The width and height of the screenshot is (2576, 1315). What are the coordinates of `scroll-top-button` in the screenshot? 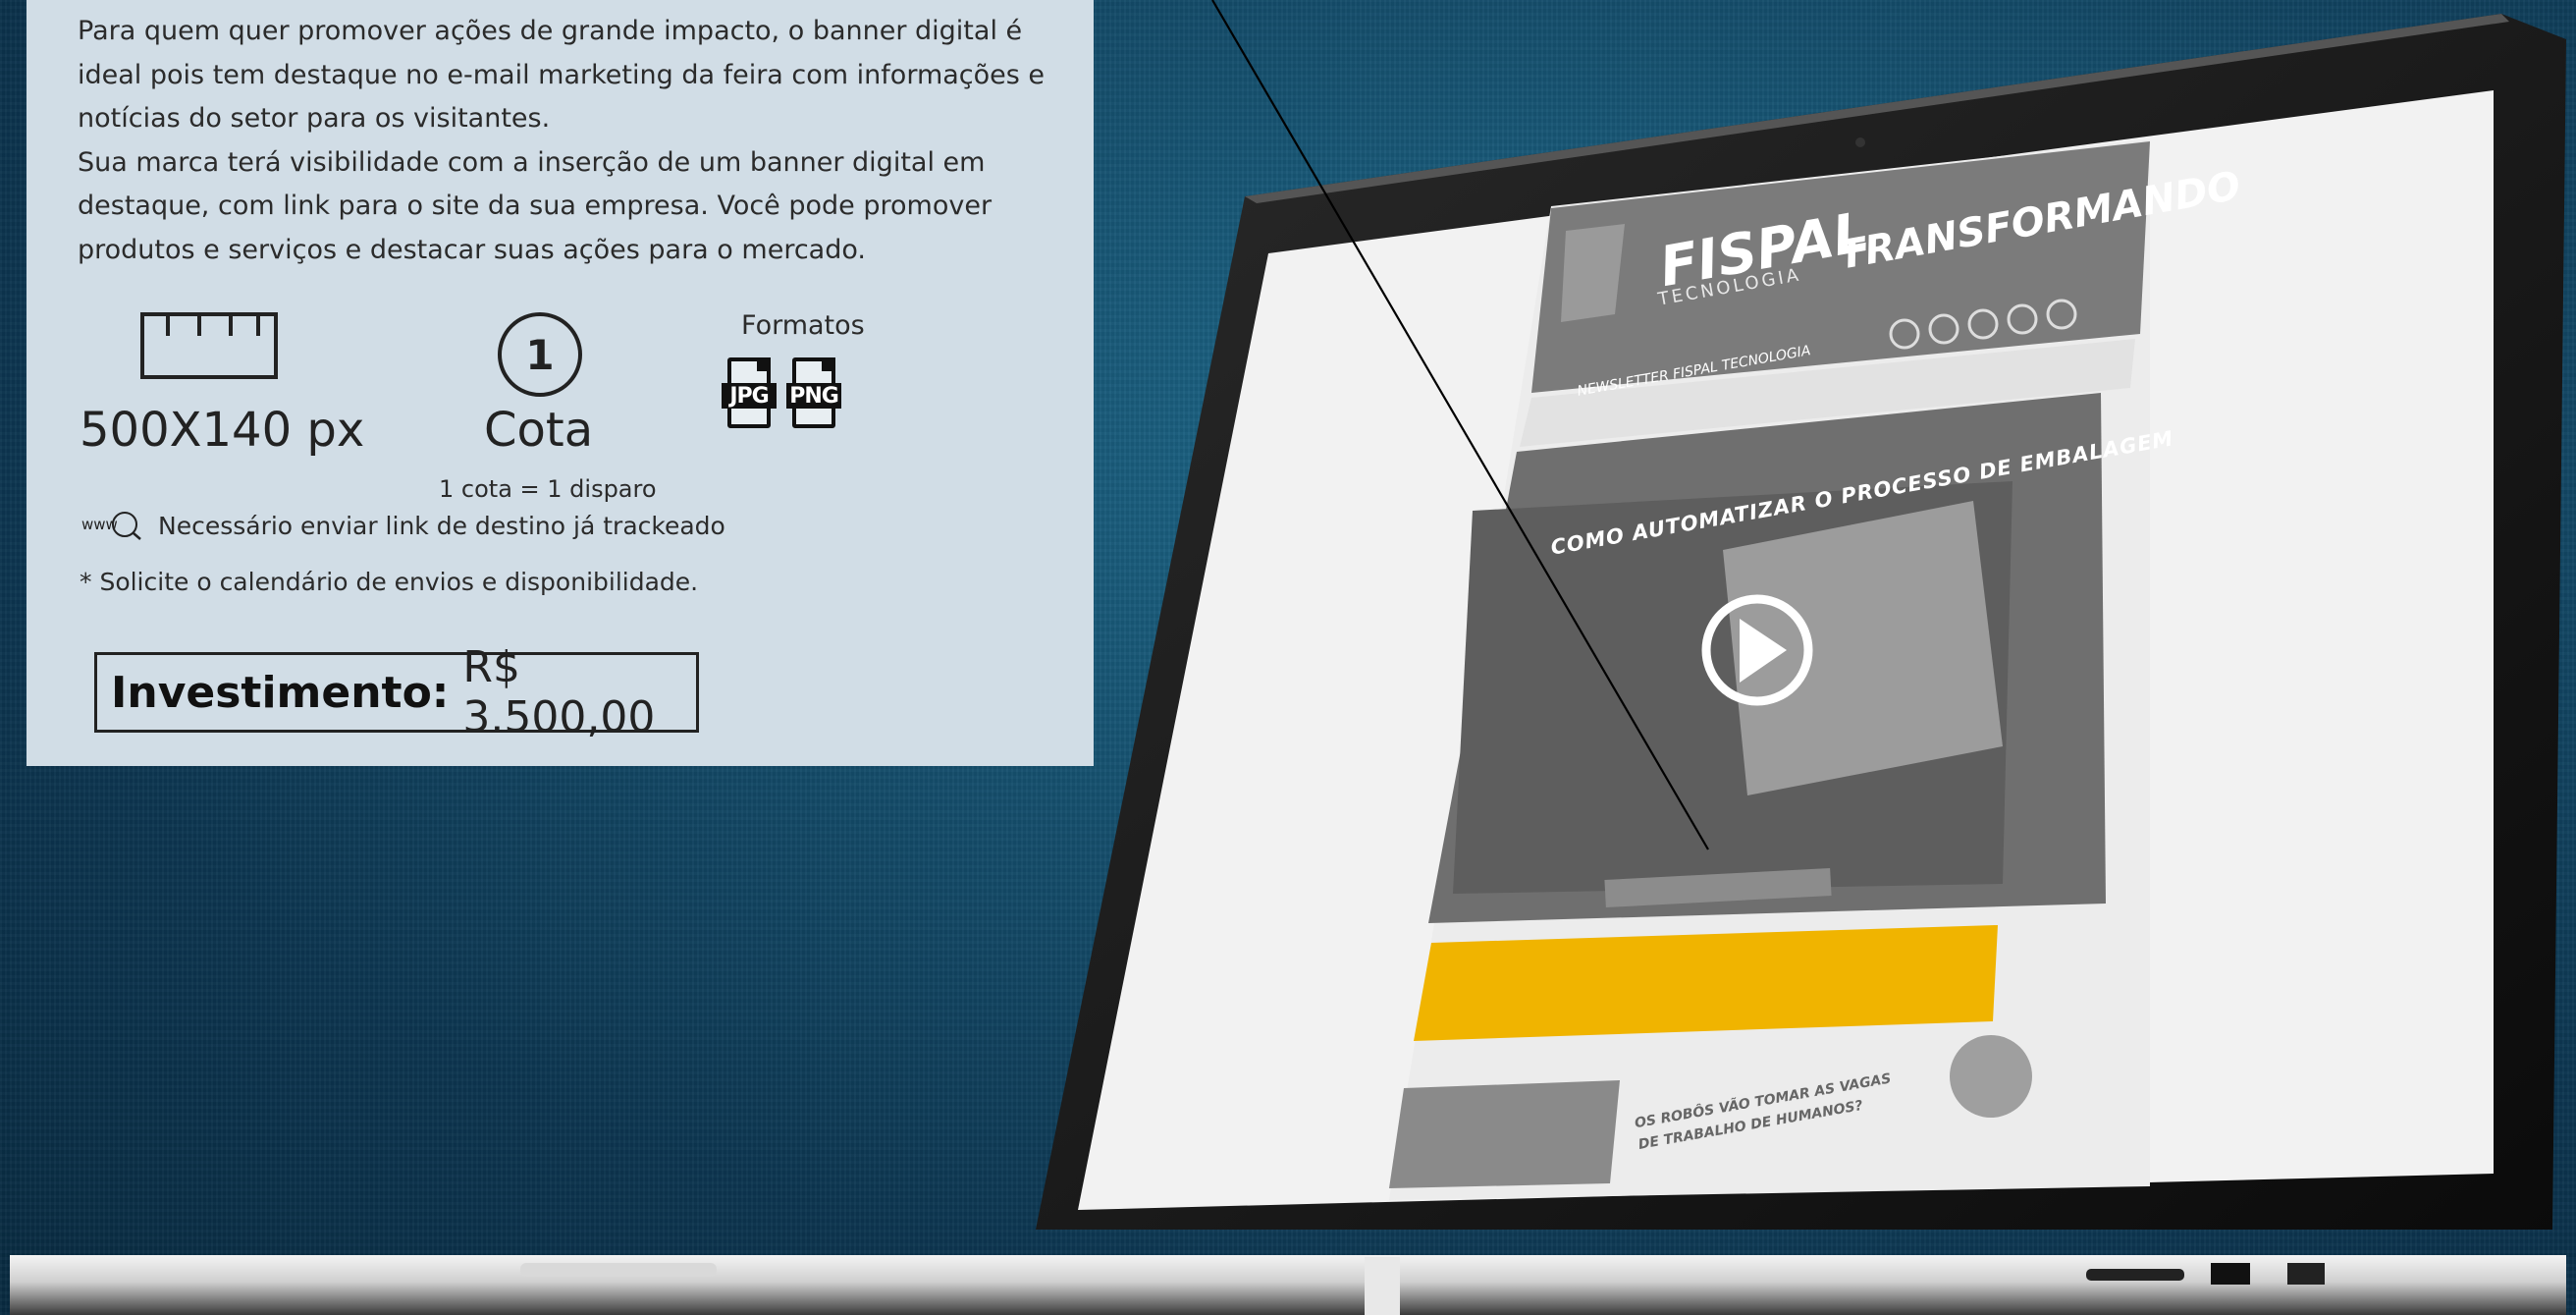 It's located at (1991, 1076).